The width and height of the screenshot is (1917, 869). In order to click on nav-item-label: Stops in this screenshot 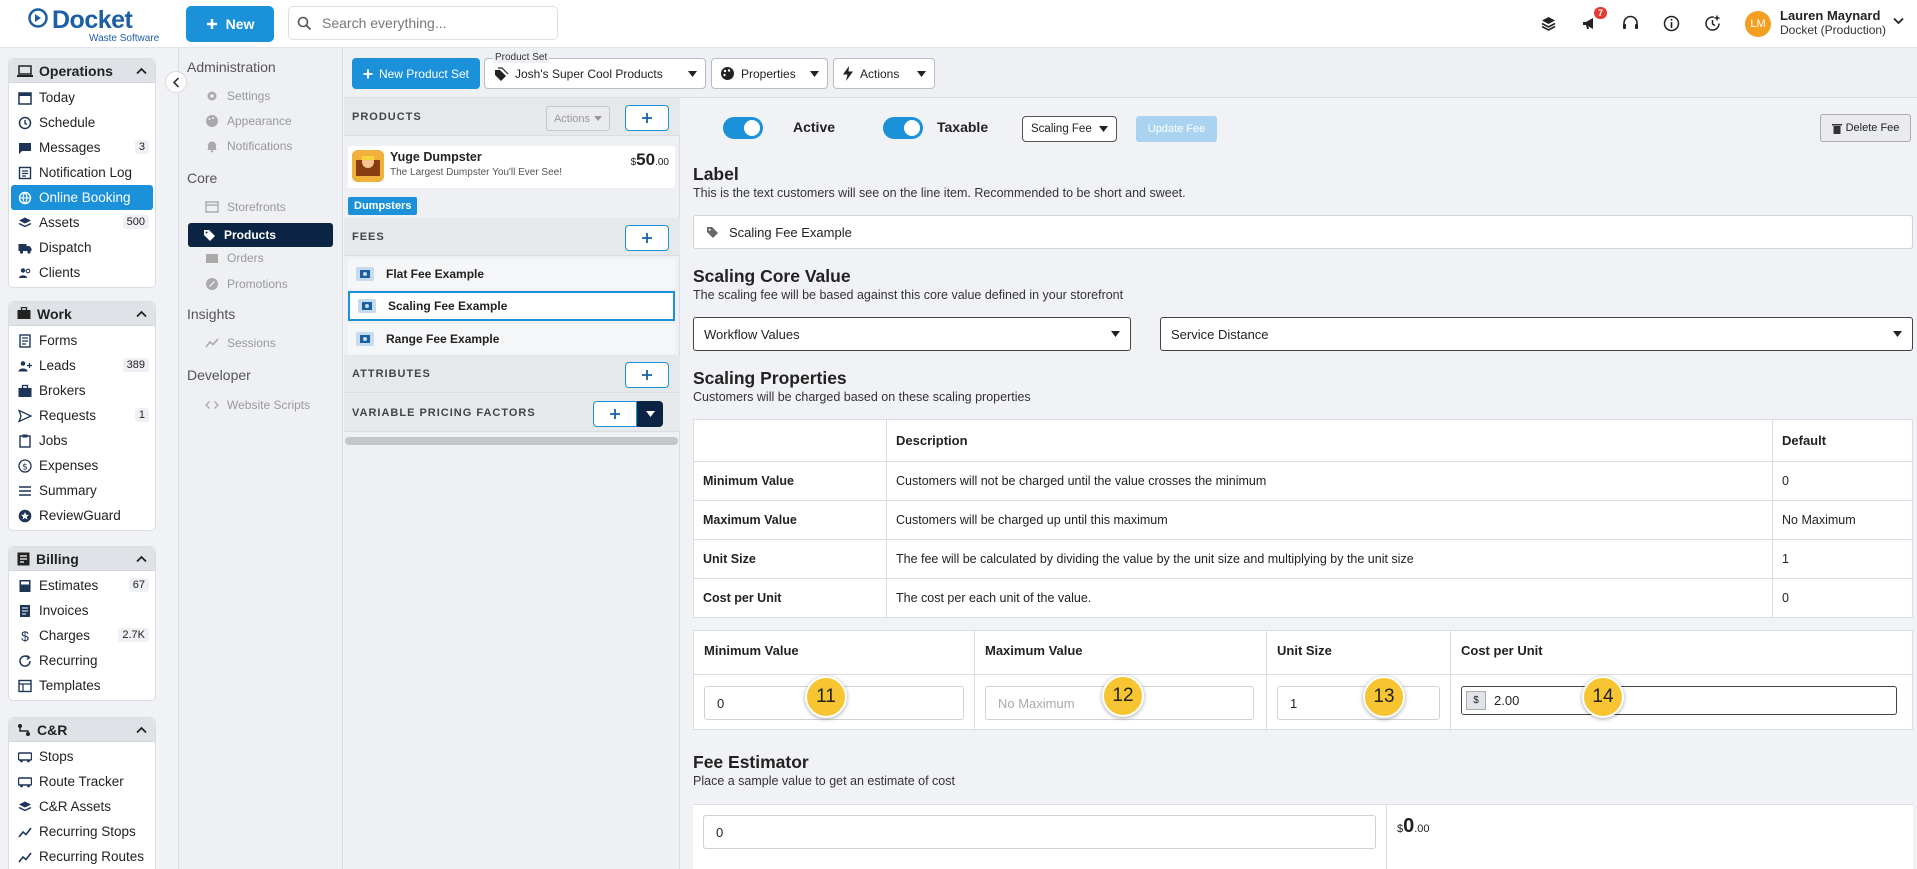, I will do `click(56, 756)`.